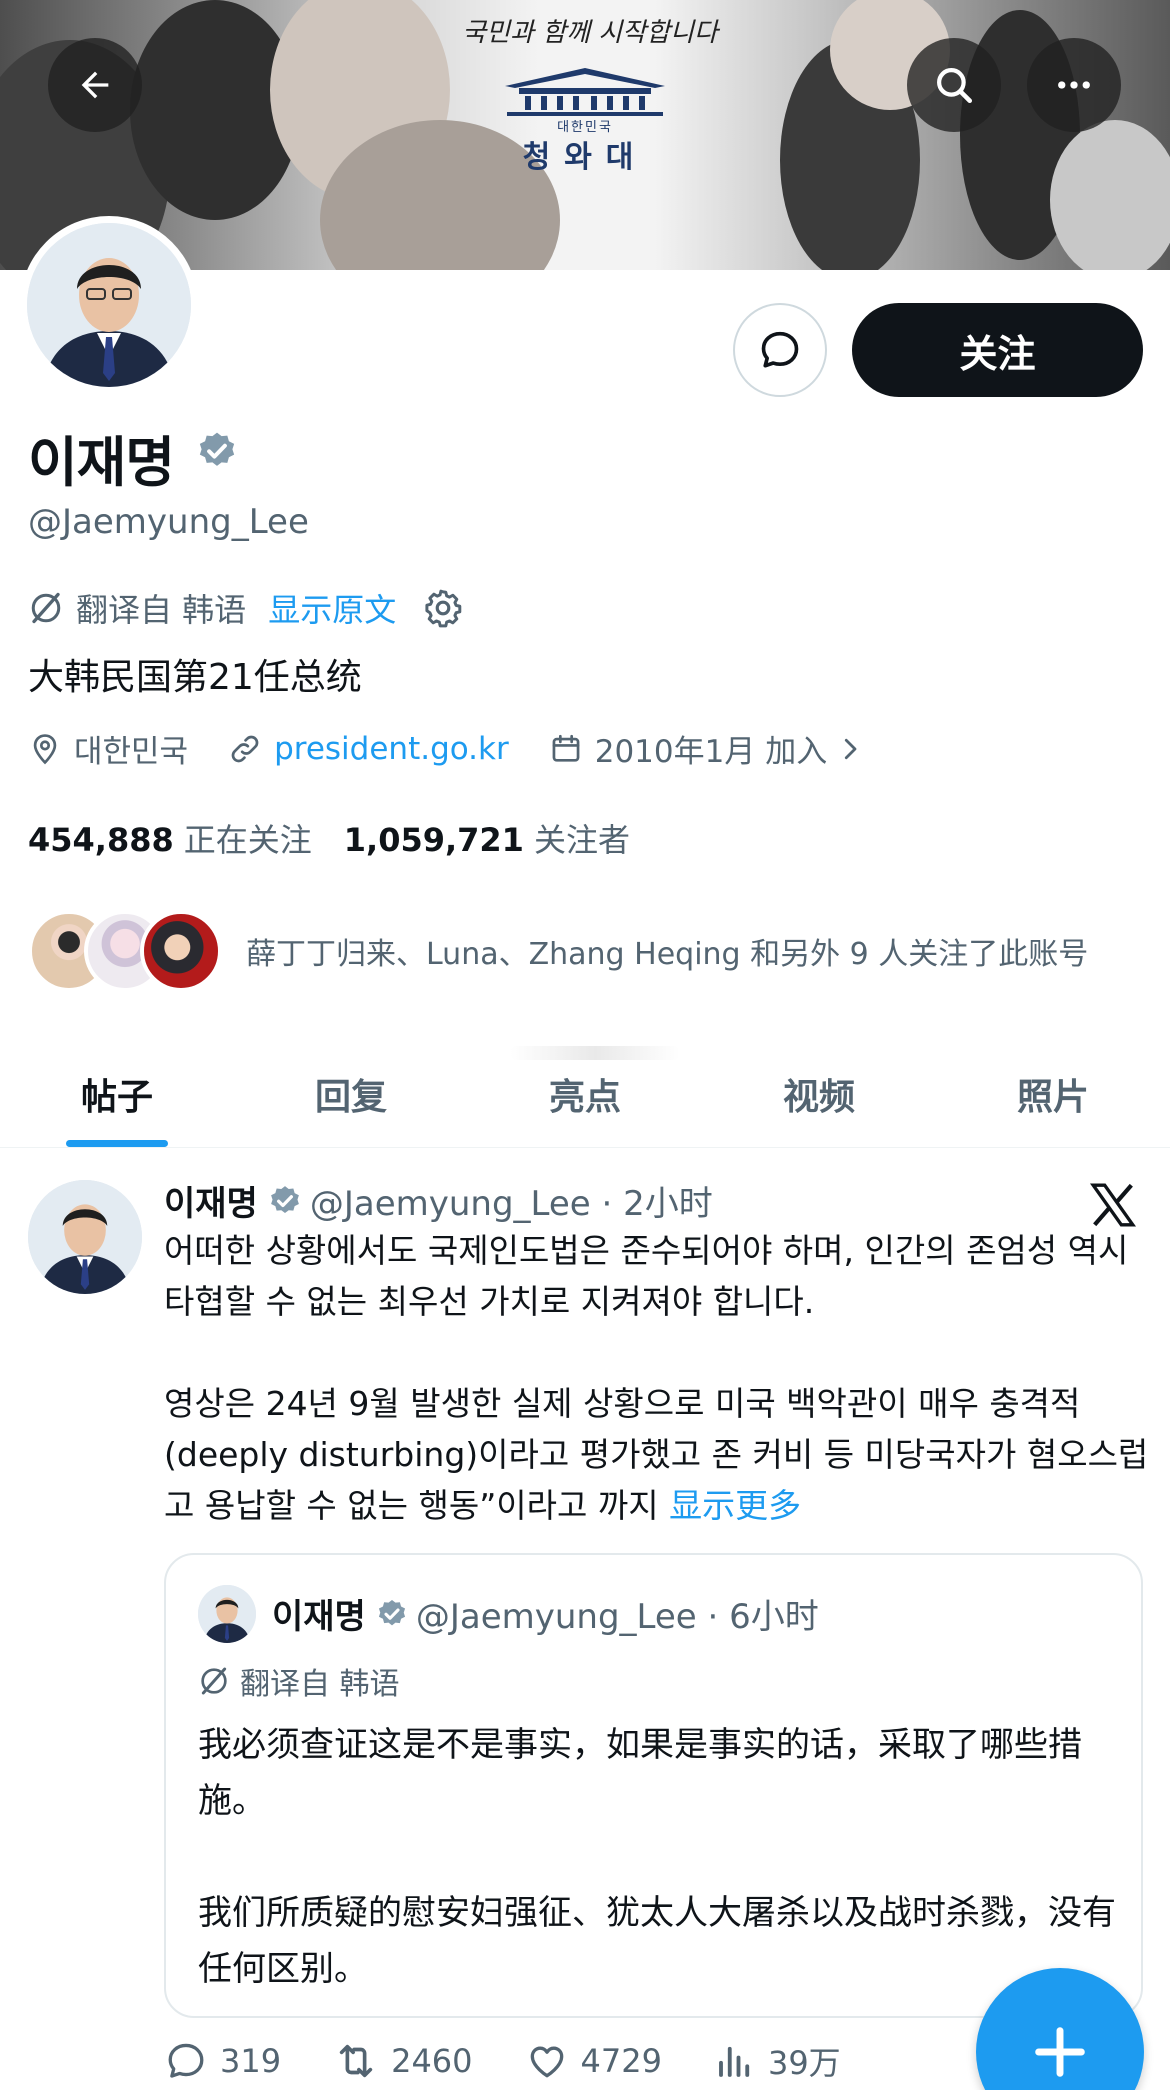 The width and height of the screenshot is (1170, 2090). I want to click on profile-joined-date: 2010年1月 加入, so click(711, 752).